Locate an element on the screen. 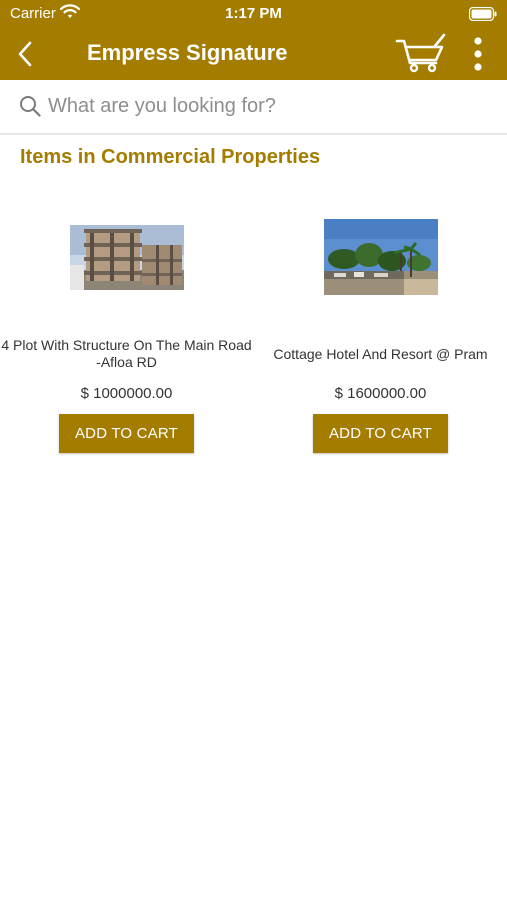 The image size is (507, 900). header-bar: Carrier 1:17 PM Empress Signature is located at coordinates (253, 40).